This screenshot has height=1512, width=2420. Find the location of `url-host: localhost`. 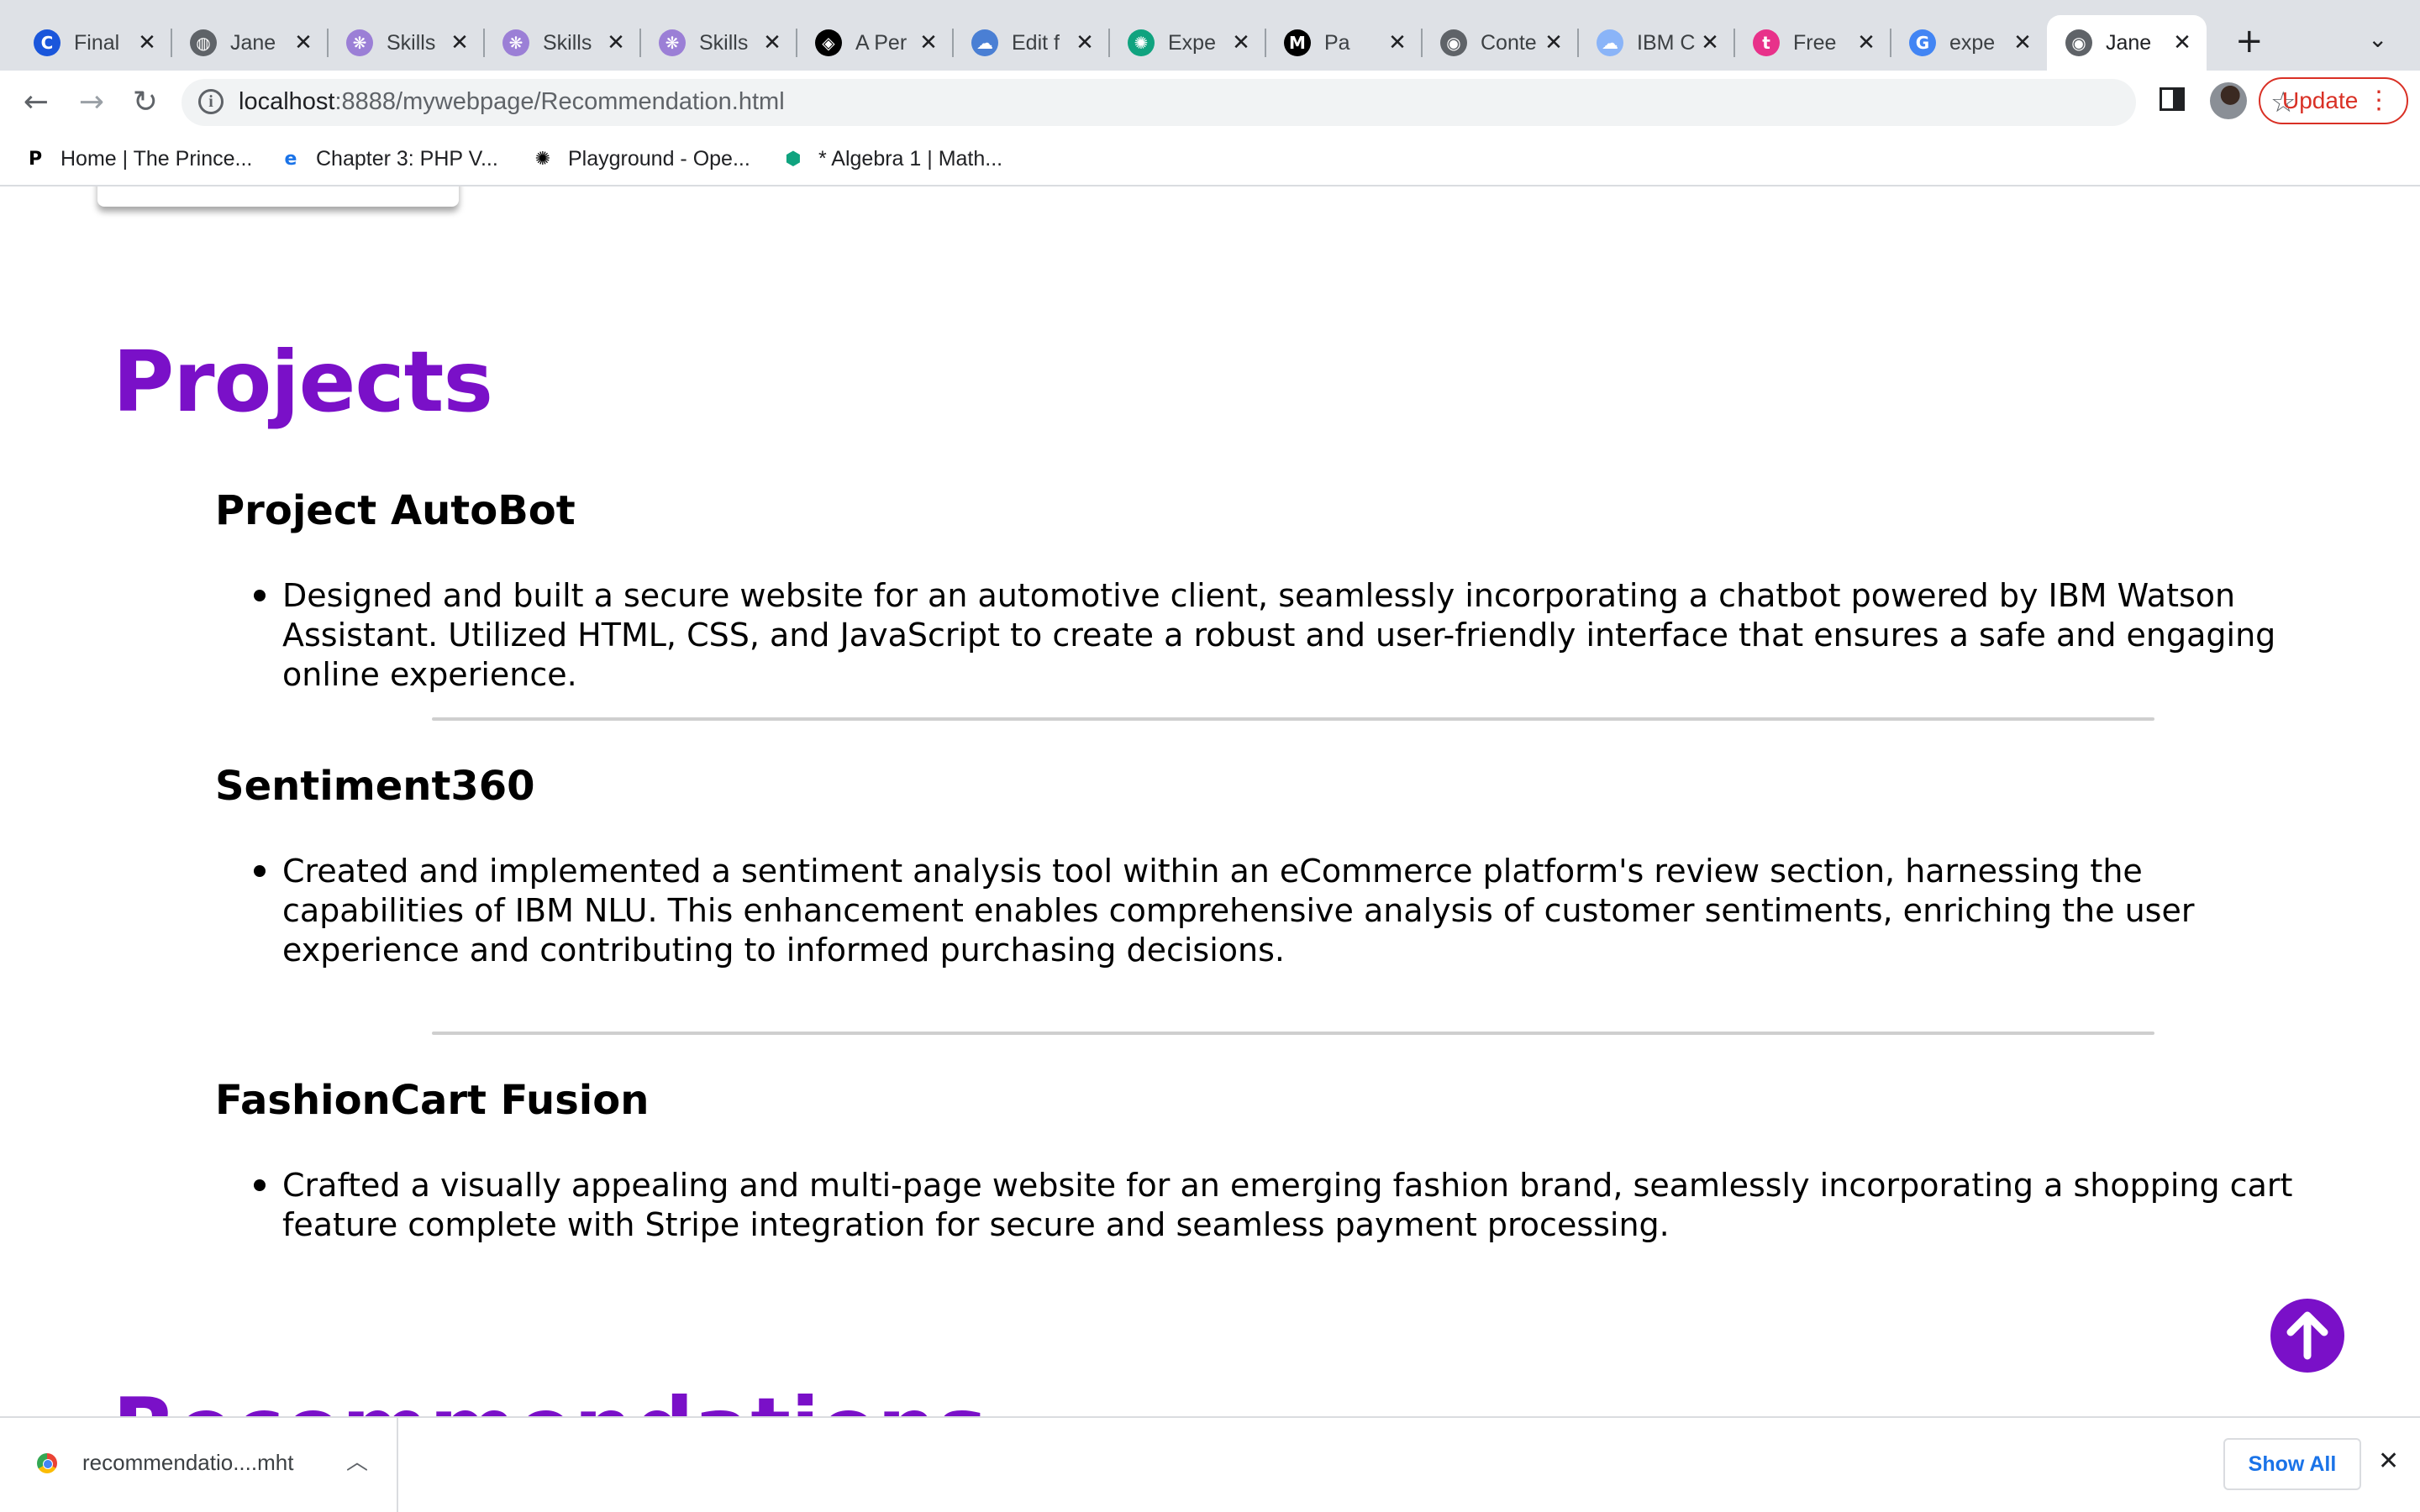

url-host: localhost is located at coordinates (287, 101).